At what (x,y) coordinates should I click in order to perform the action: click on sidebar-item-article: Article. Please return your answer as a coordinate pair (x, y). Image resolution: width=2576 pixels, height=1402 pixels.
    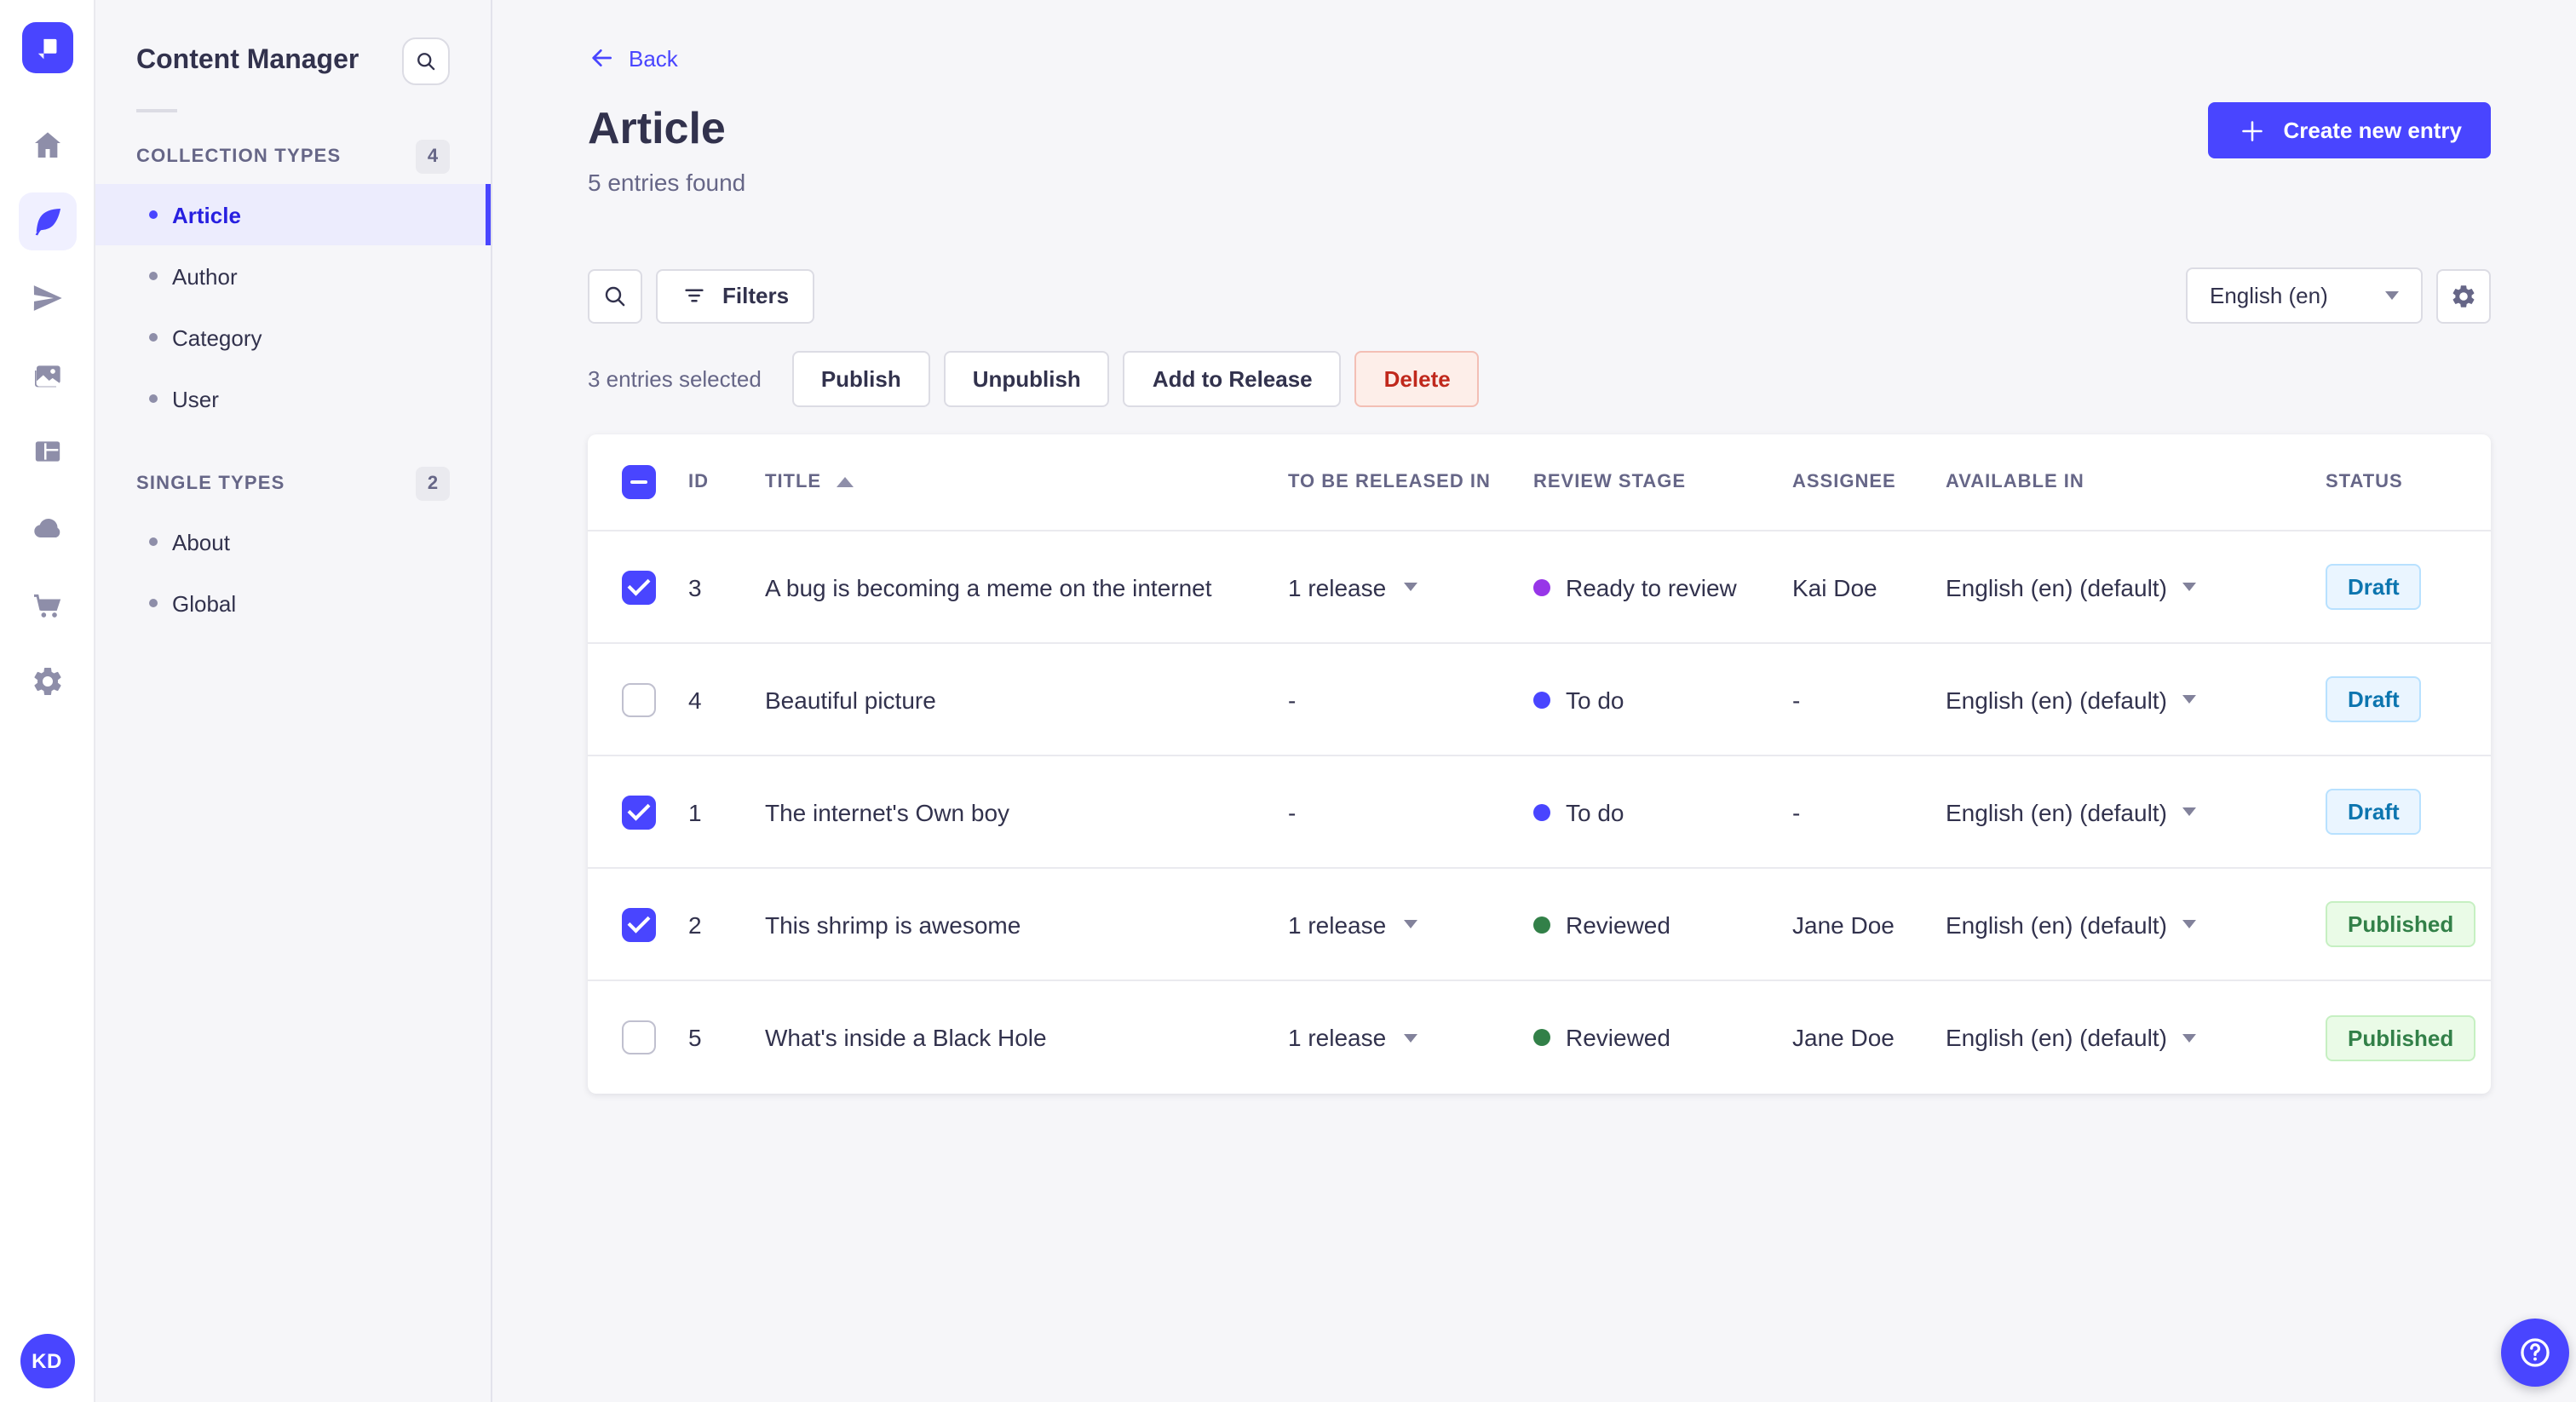
    Looking at the image, I should click on (293, 214).